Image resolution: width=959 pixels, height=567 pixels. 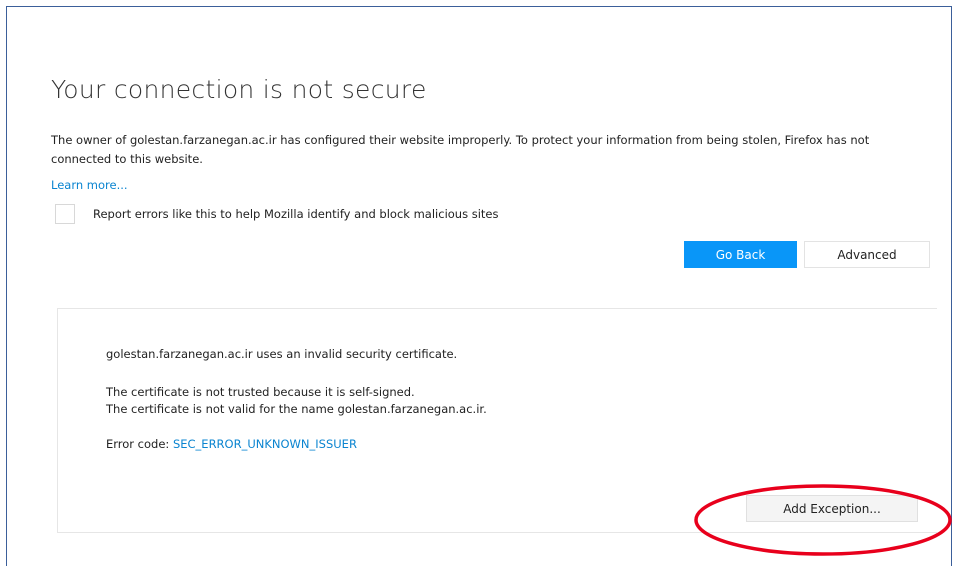 I want to click on advanced-button: Advanced, so click(x=867, y=254).